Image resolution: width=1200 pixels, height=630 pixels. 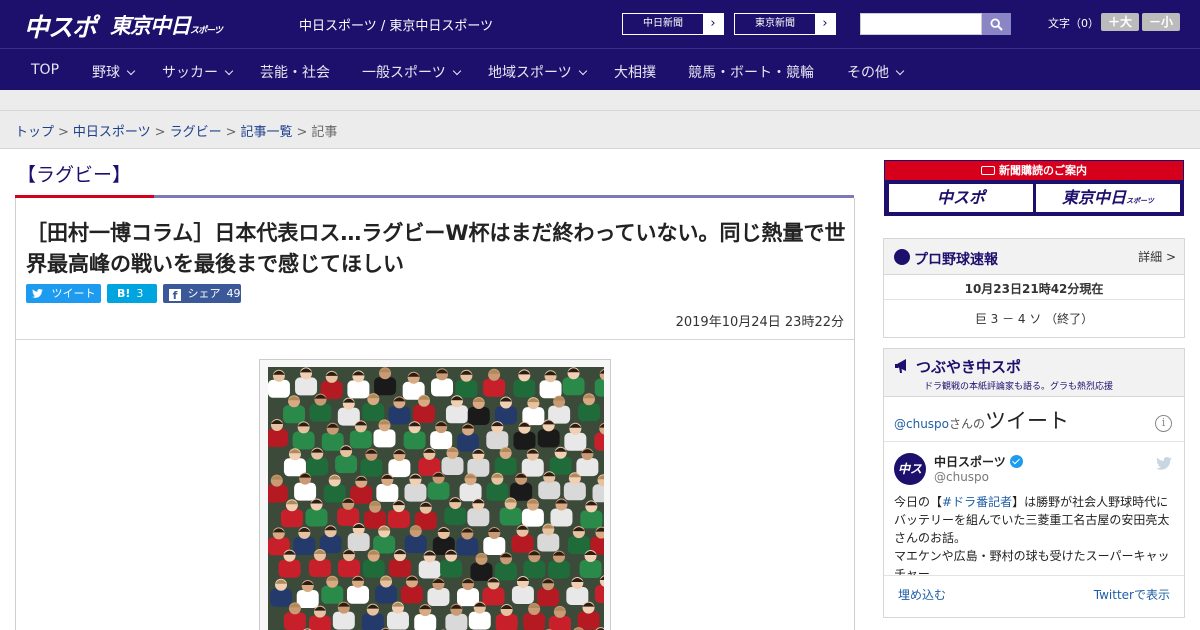 I want to click on verified-badge-icon, so click(x=1016, y=461).